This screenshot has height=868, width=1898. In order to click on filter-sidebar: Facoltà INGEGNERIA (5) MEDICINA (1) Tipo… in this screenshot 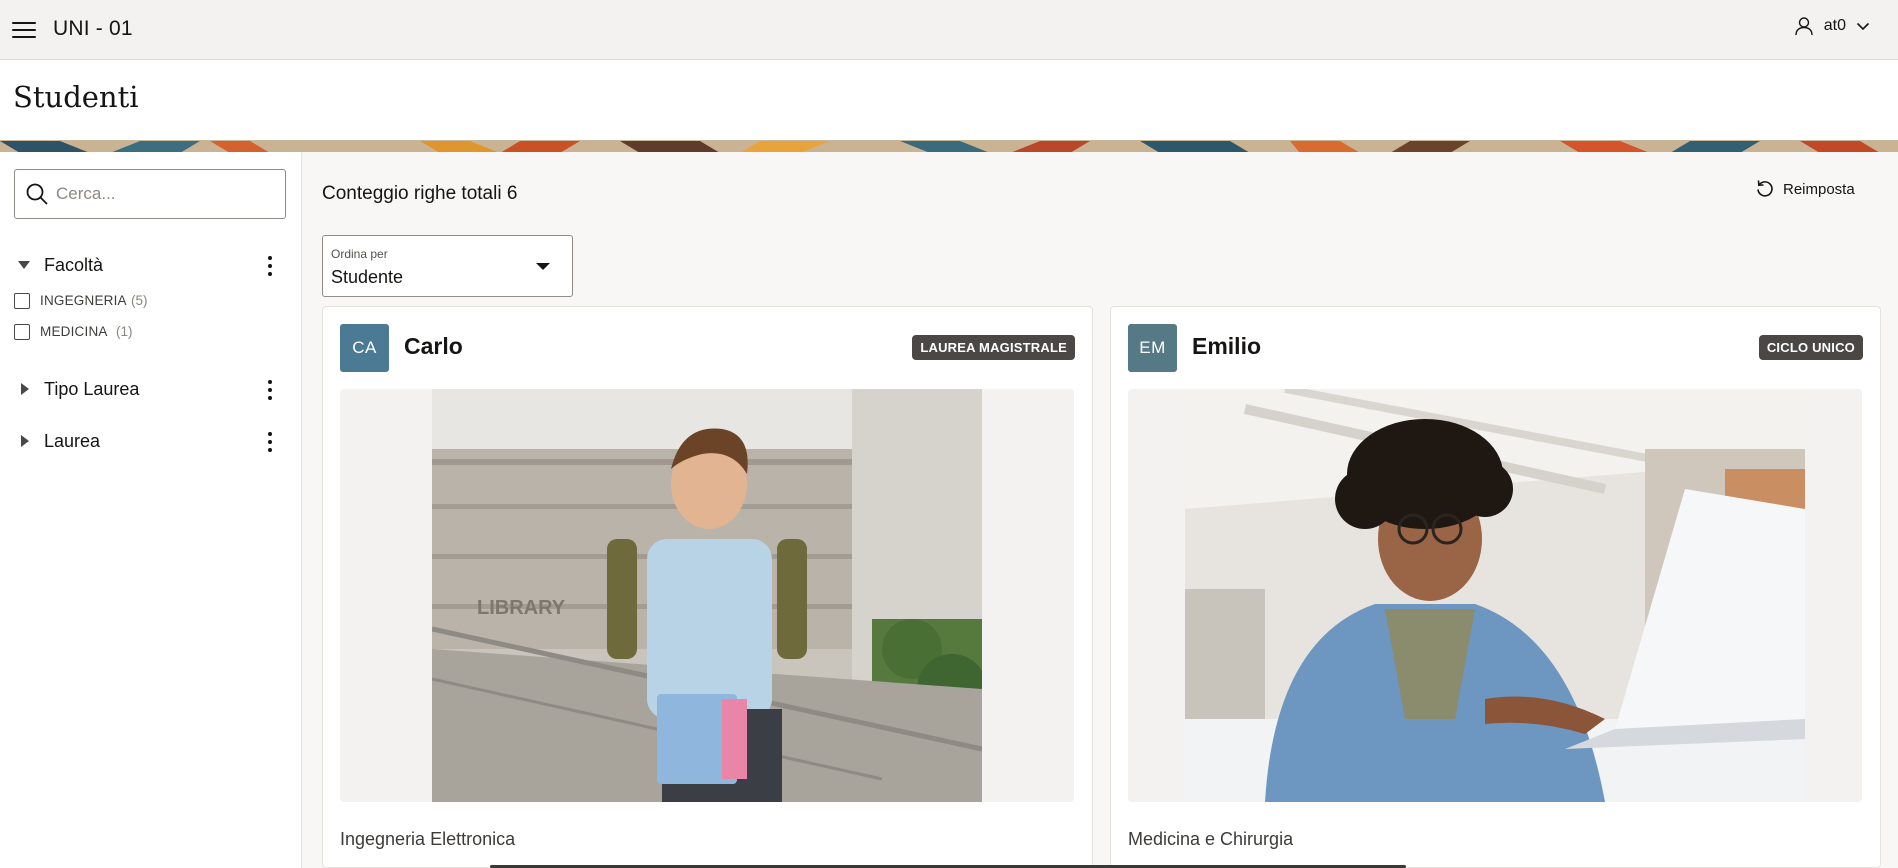, I will do `click(151, 510)`.